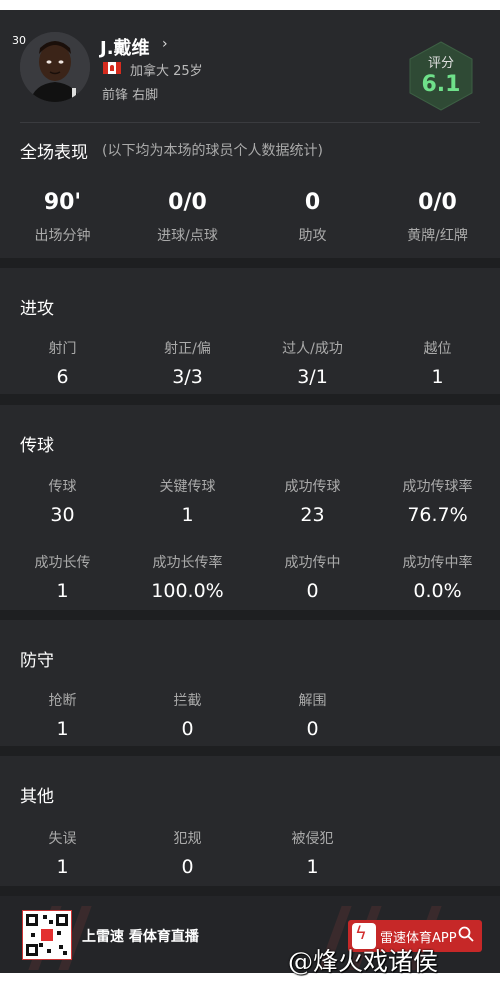  What do you see at coordinates (437, 236) in the screenshot?
I see `stat-label: 黄牌/红牌` at bounding box center [437, 236].